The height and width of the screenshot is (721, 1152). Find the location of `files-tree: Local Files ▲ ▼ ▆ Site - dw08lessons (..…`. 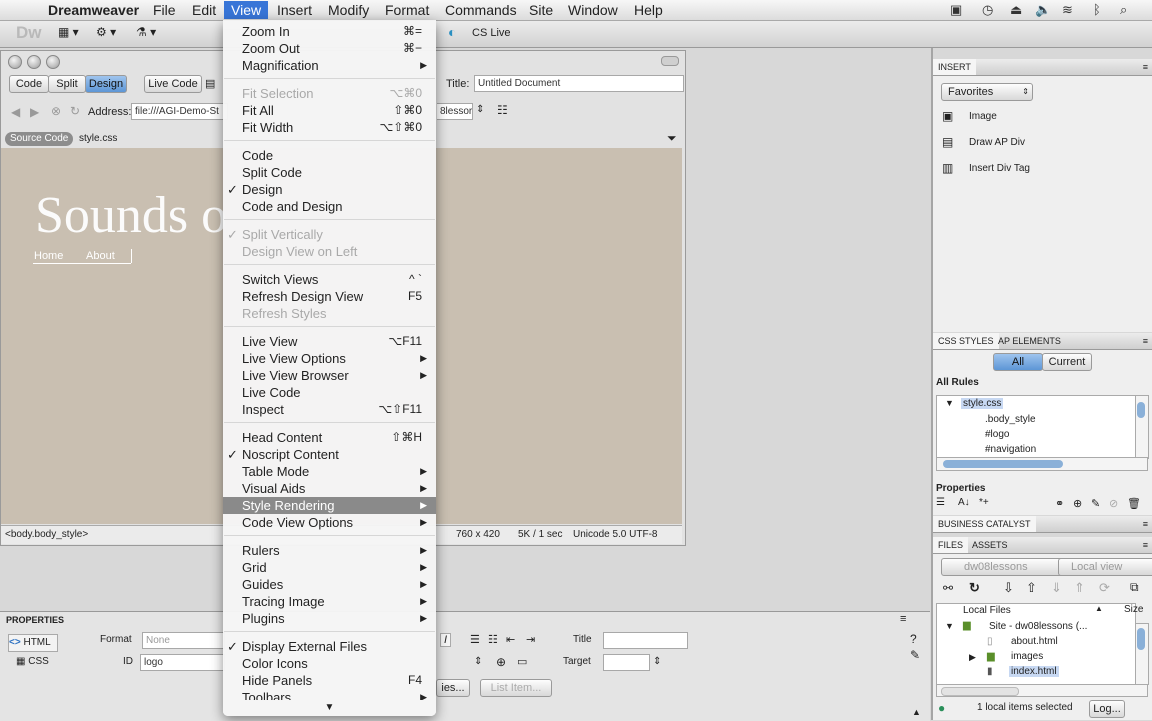

files-tree: Local Files ▲ ▼ ▆ Site - dw08lessons (..… is located at coordinates (1036, 644).